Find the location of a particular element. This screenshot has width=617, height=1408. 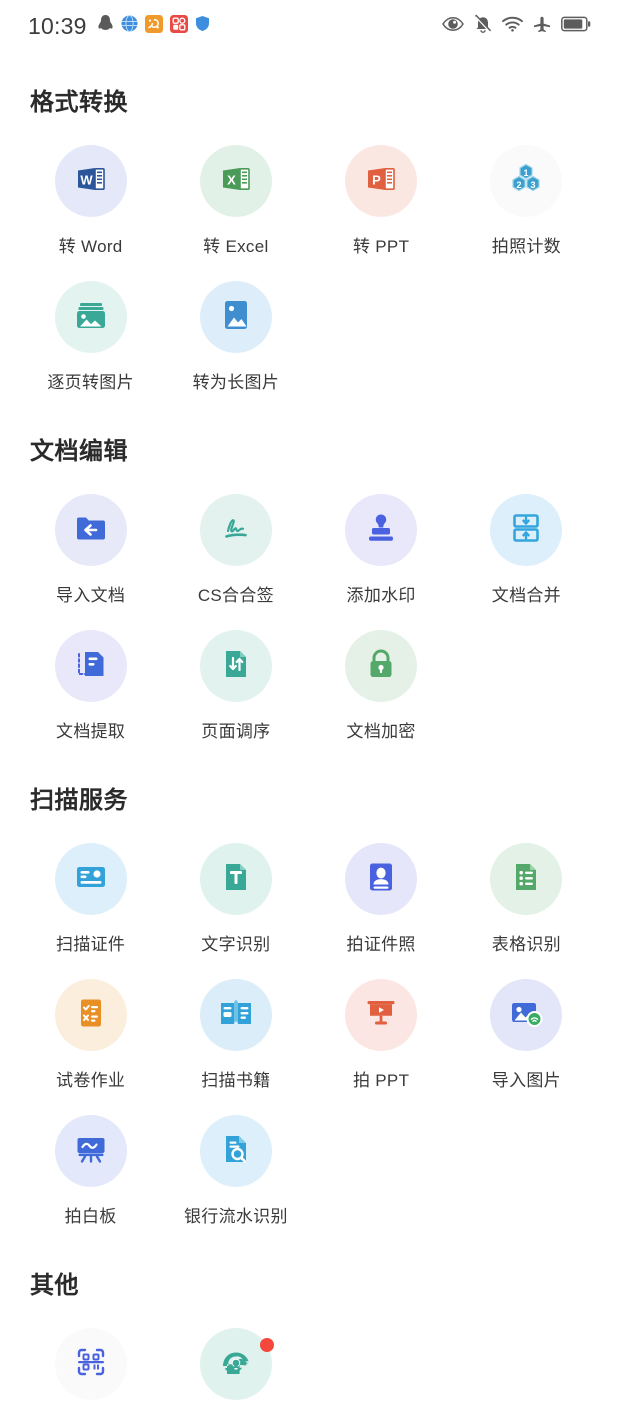

tool-tile-to-excel: X 转 Excel is located at coordinates (235, 195).